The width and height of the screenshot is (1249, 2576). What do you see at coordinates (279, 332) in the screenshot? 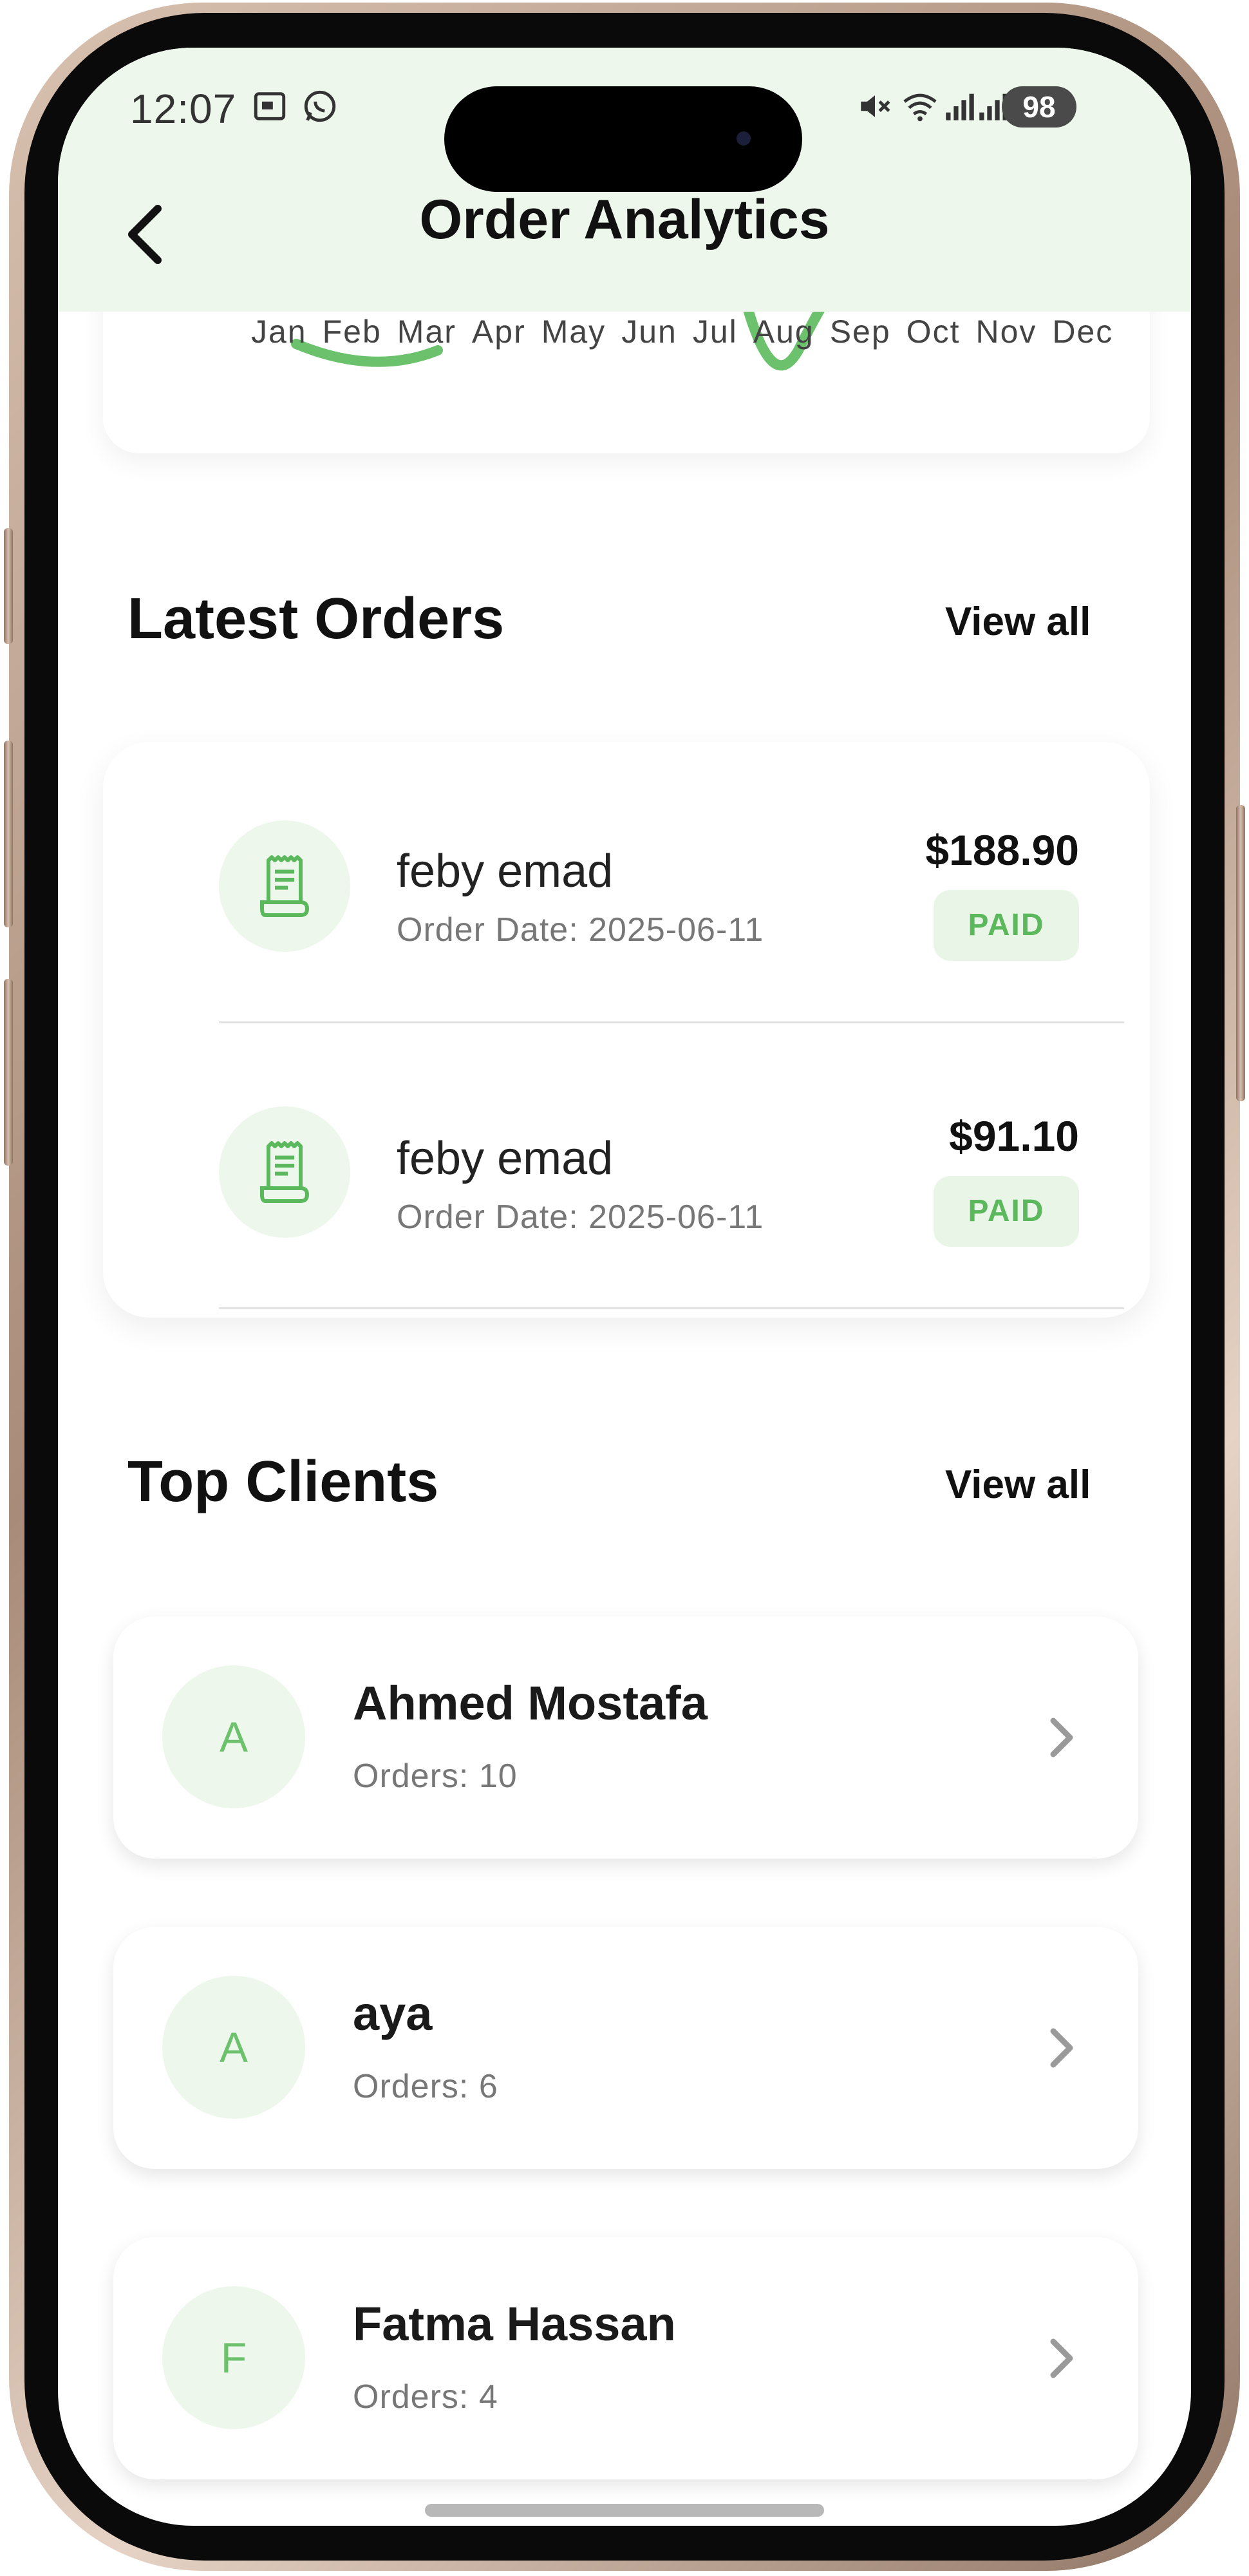
I see `month-label: Jan` at bounding box center [279, 332].